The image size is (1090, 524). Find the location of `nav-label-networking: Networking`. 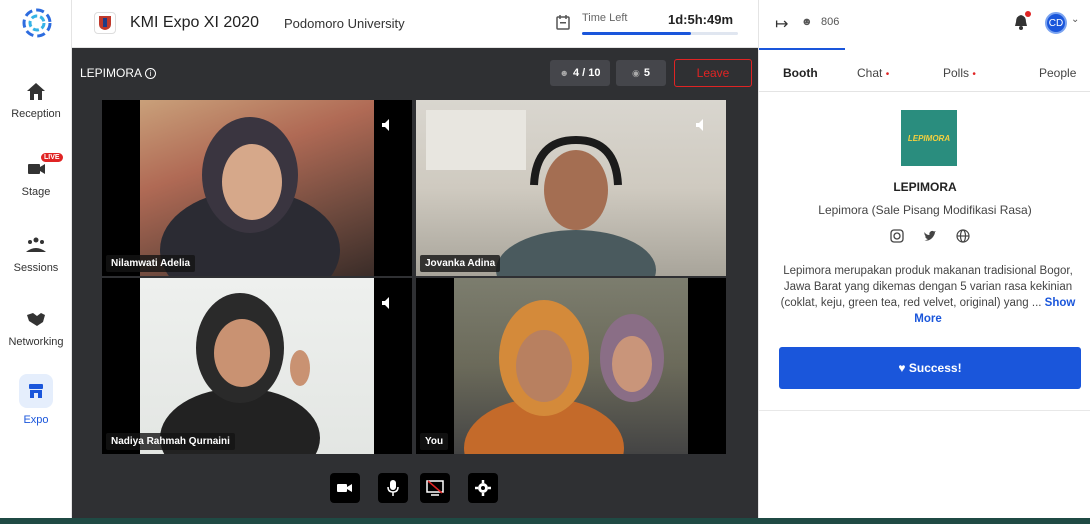

nav-label-networking: Networking is located at coordinates (36, 342).